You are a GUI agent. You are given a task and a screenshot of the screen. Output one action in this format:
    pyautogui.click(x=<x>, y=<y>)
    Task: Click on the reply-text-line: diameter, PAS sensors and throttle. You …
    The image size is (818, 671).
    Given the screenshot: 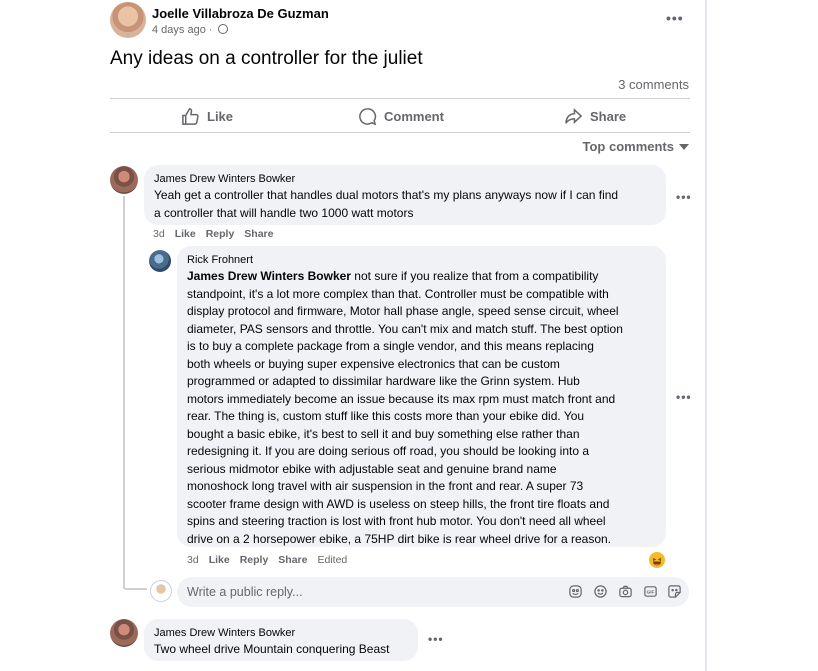 What is the action you would take?
    pyautogui.click(x=405, y=328)
    